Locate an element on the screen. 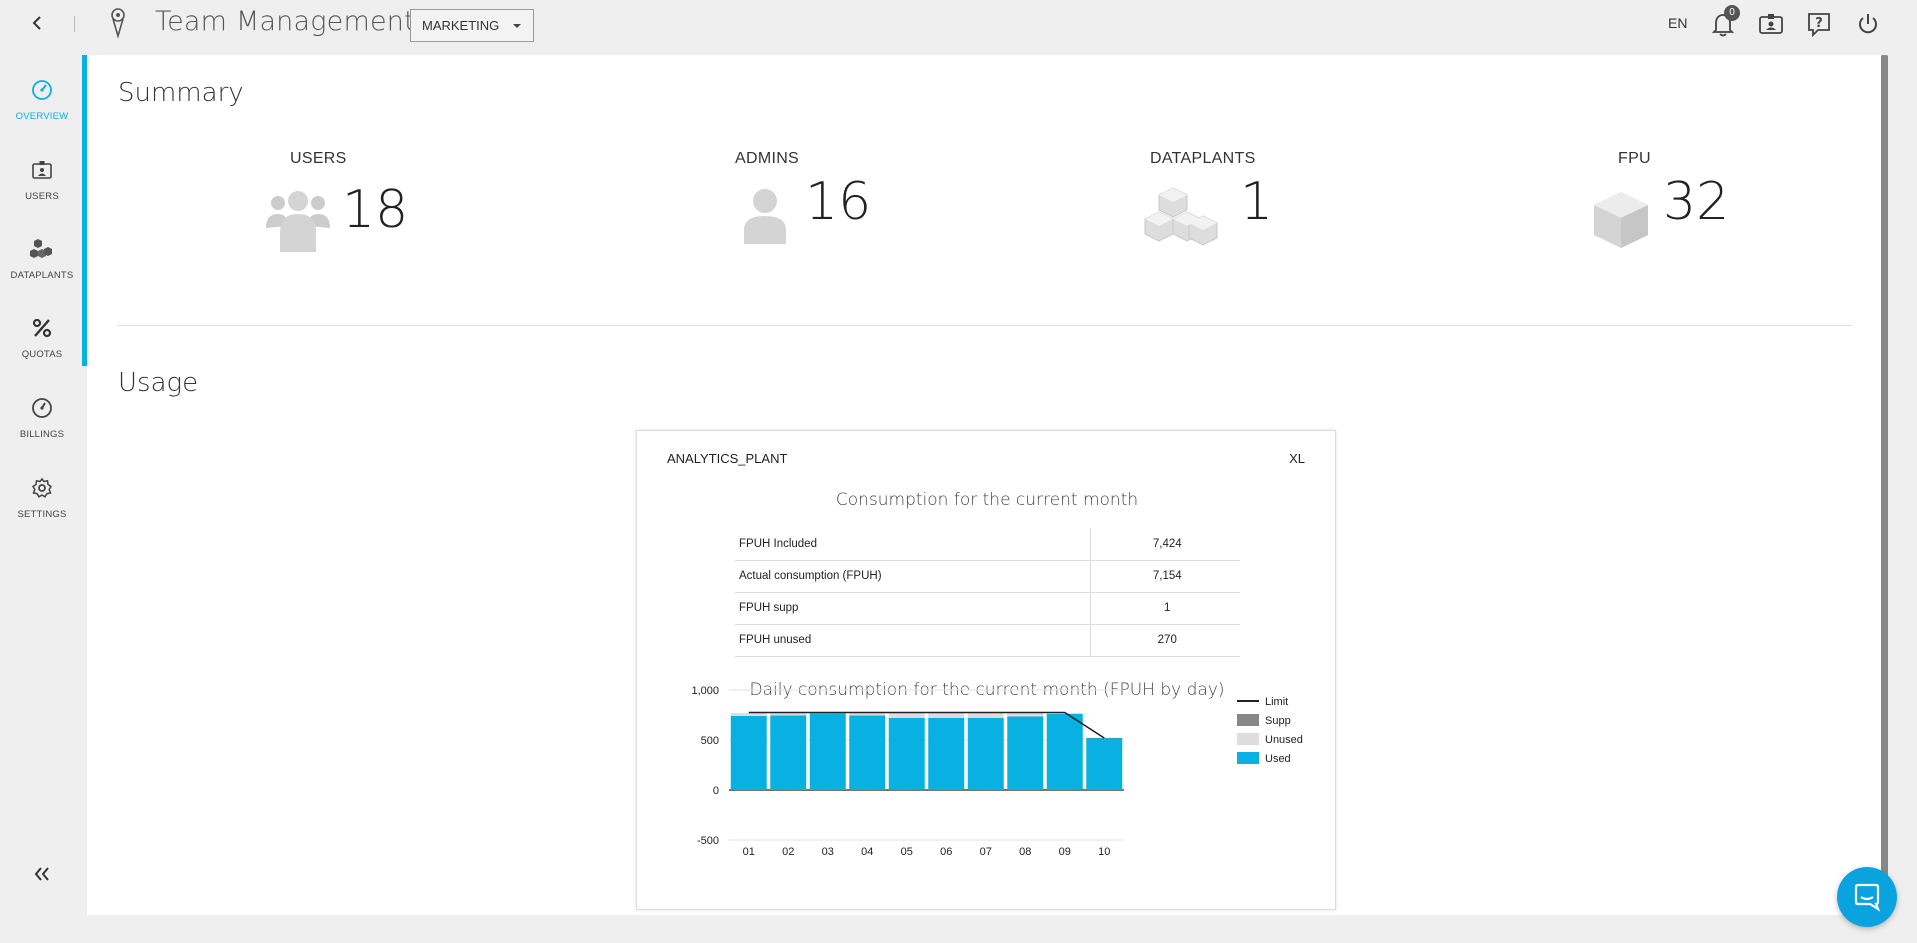 The width and height of the screenshot is (1917, 943). y-tick-label: 1,000 is located at coordinates (705, 691).